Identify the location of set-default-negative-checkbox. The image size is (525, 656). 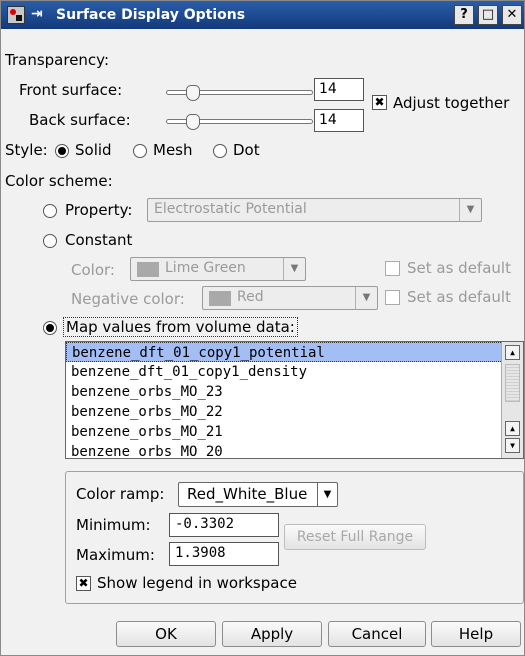
(392, 297).